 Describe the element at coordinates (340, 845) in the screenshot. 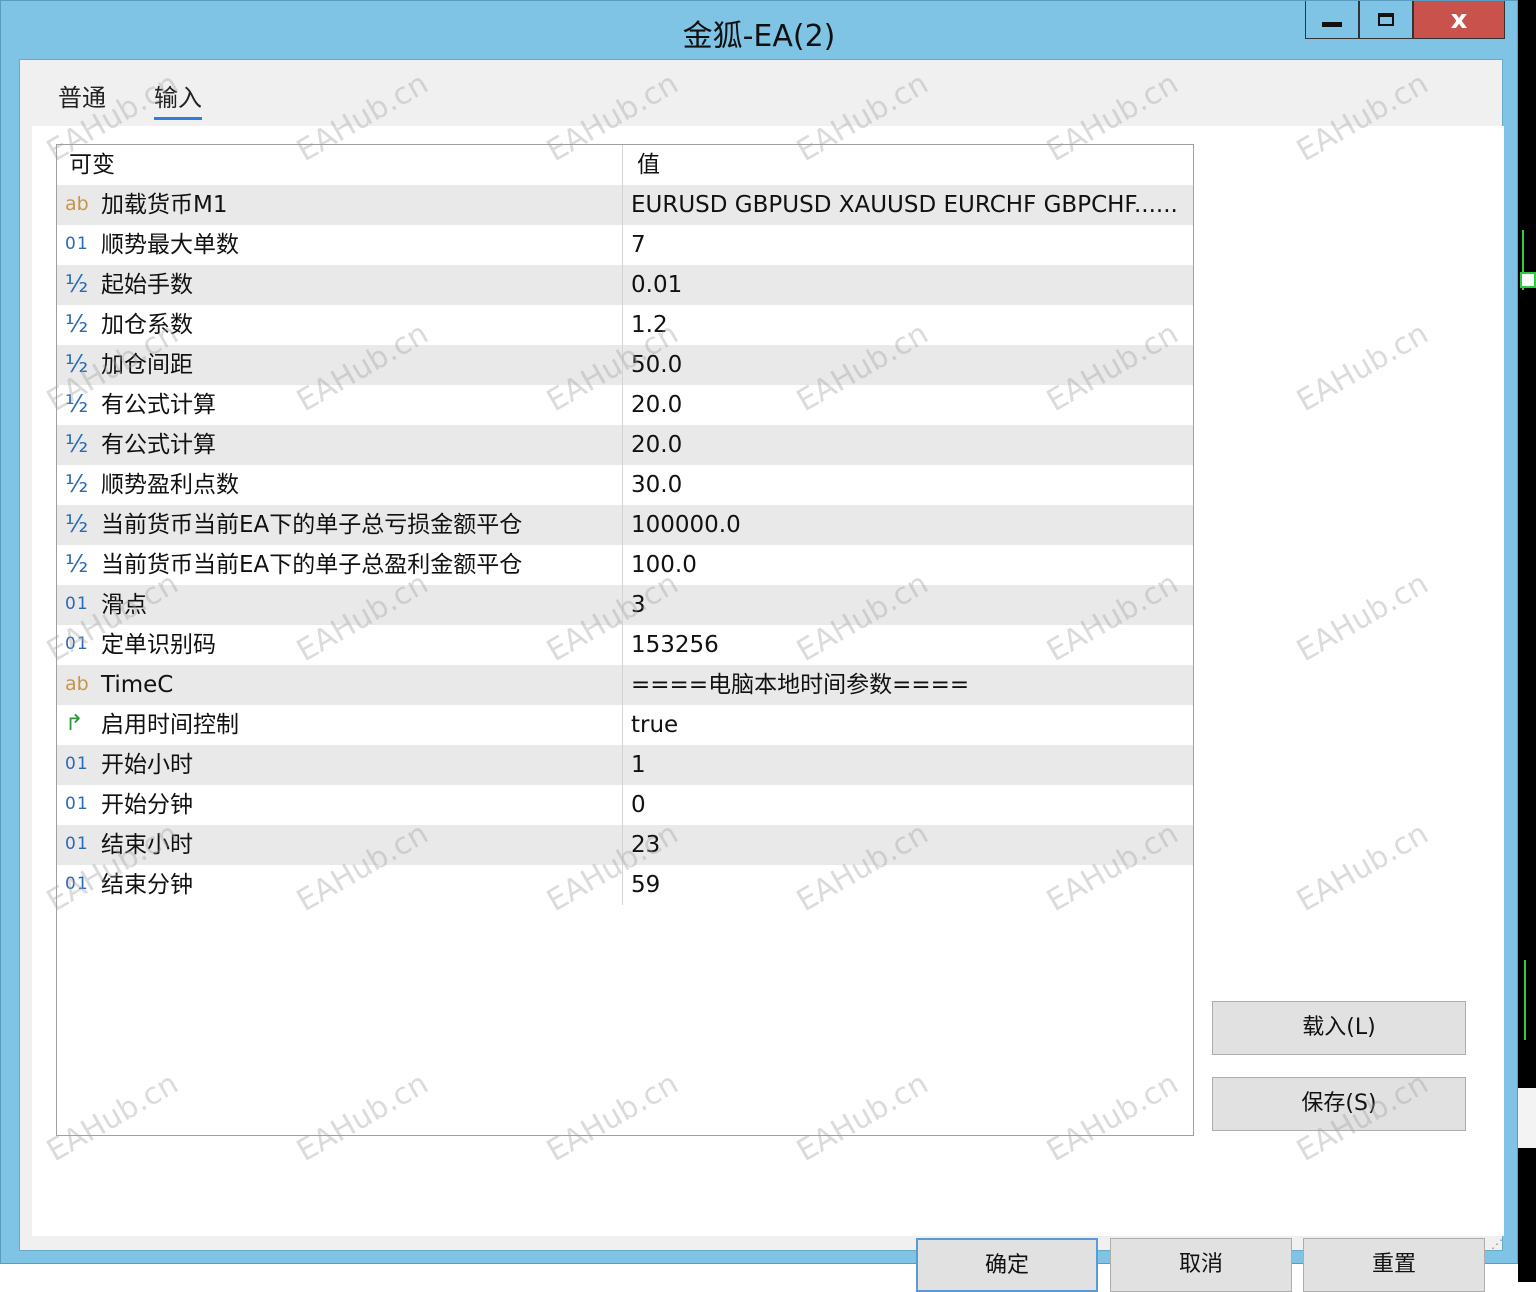

I see `parameter-name-cell: 01 结束小时` at that location.